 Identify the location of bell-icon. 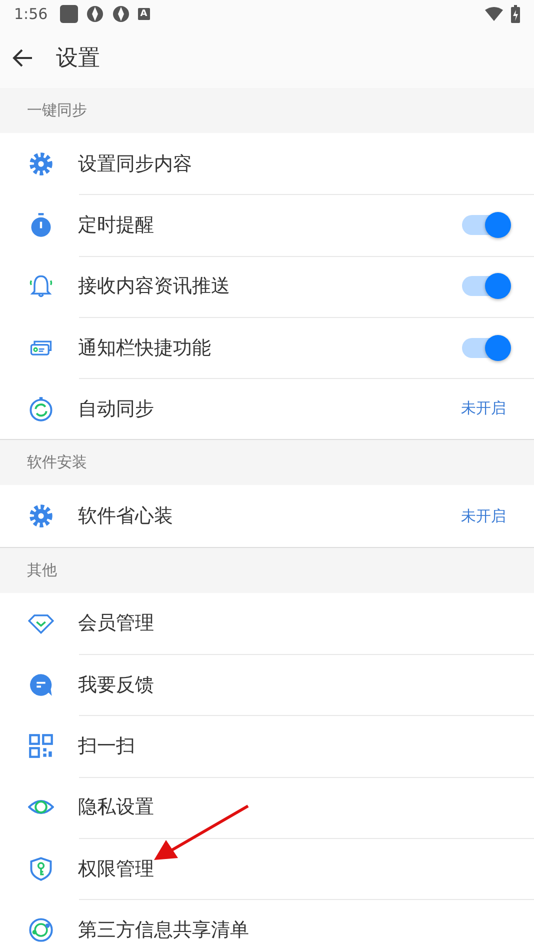
(41, 286).